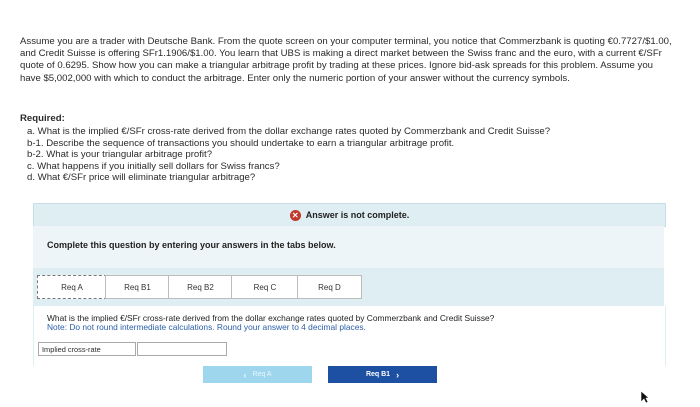 The image size is (700, 407). Describe the element at coordinates (182, 349) in the screenshot. I see `implied-cross-rate-input` at that location.